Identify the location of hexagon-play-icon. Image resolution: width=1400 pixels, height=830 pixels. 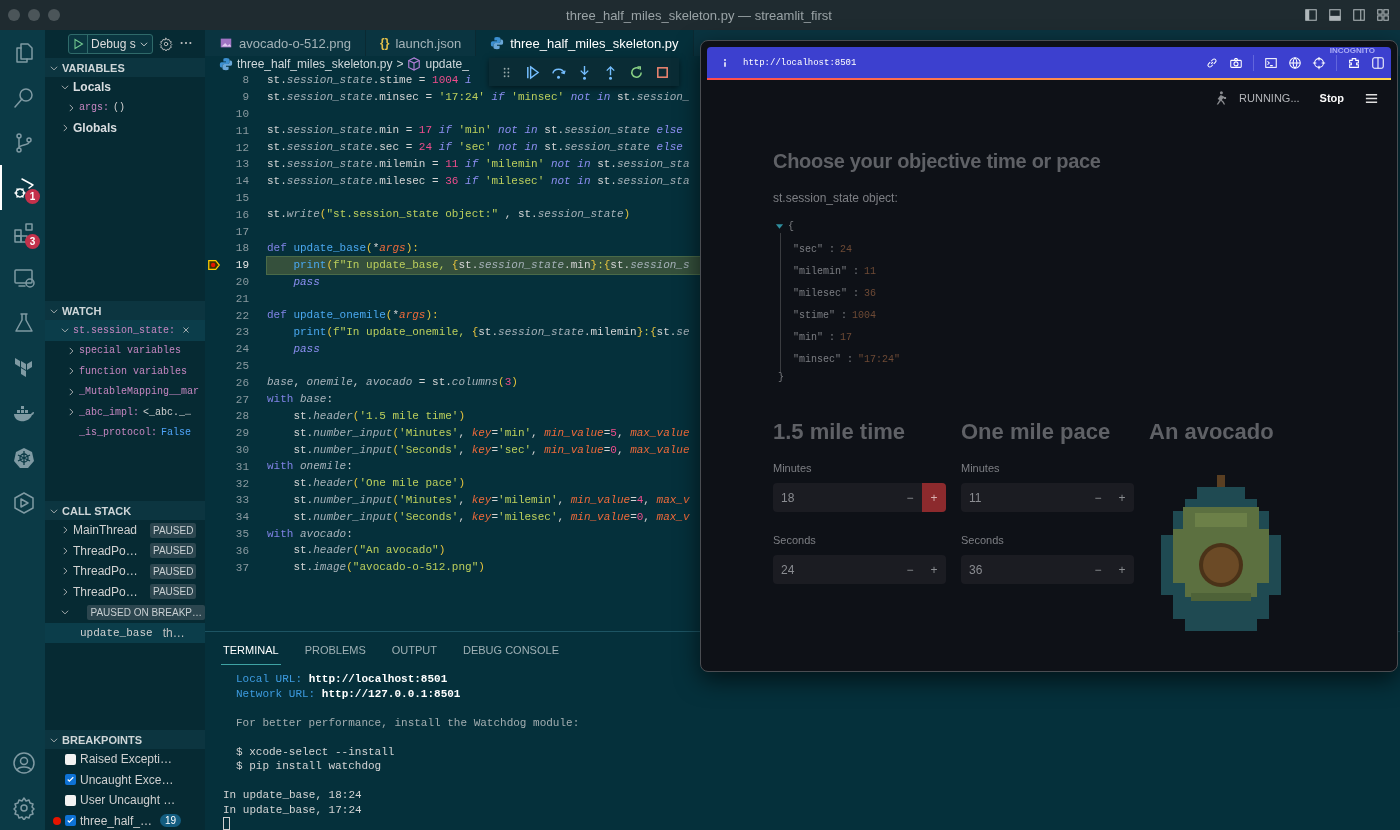
(23, 502).